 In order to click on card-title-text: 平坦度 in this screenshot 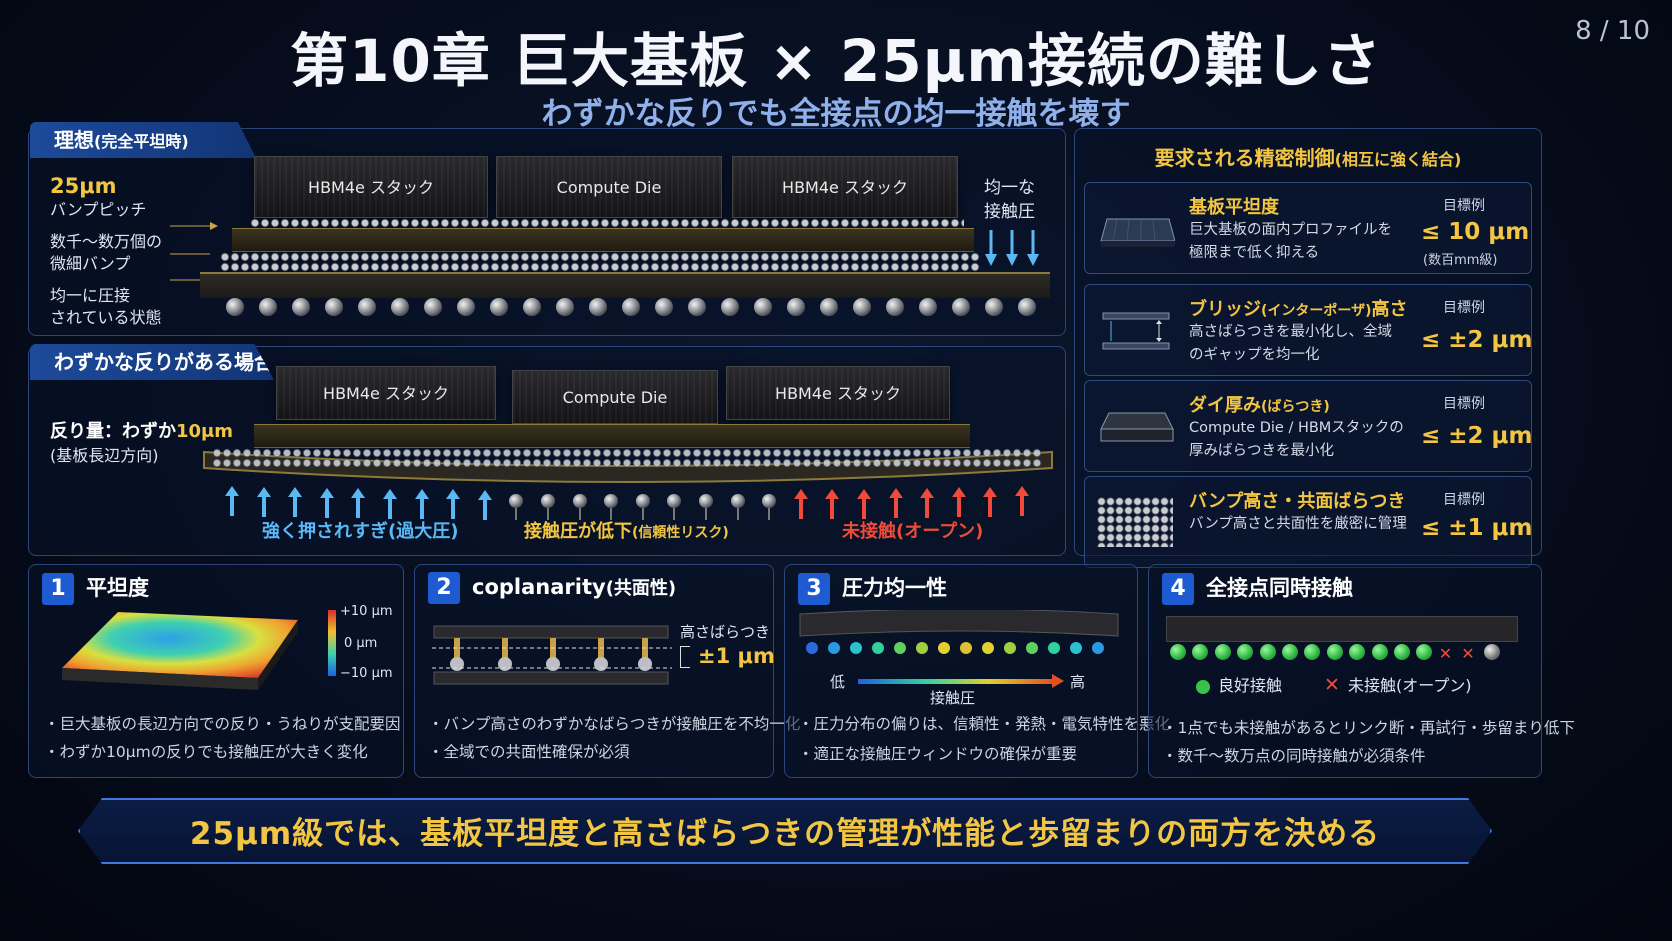, I will do `click(117, 588)`.